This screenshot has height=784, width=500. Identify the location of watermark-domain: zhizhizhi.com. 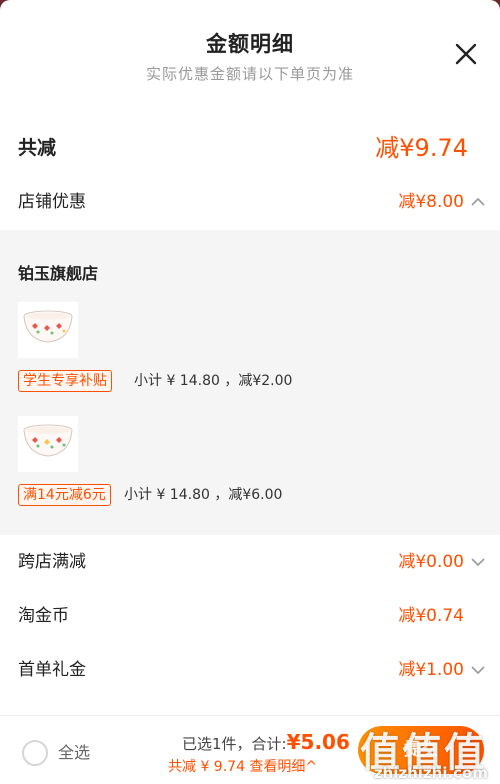
(430, 773).